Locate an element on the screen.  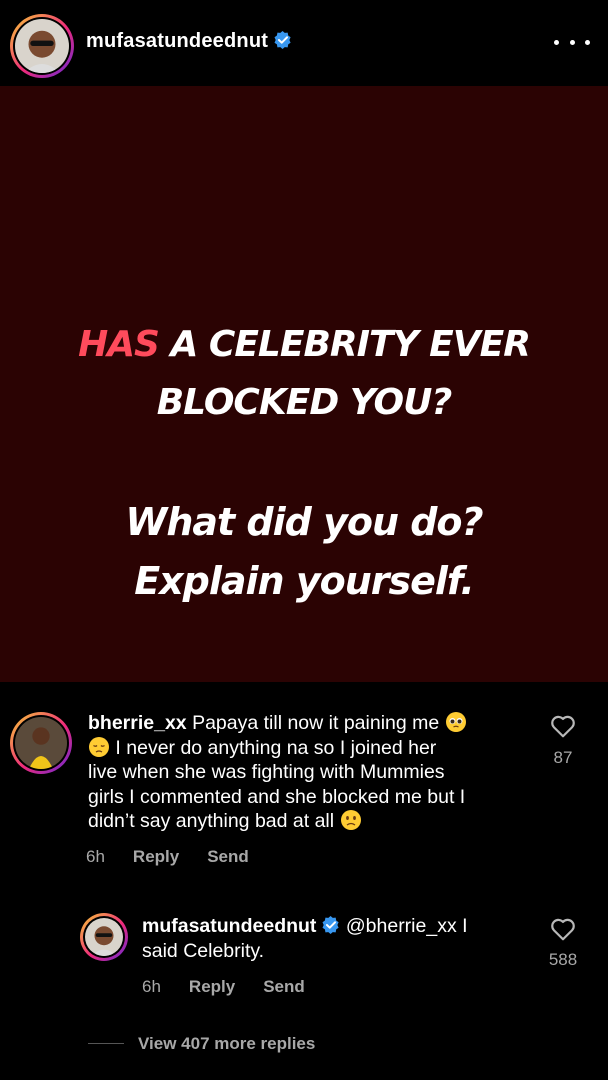
reply-send-button: Send is located at coordinates (284, 986).